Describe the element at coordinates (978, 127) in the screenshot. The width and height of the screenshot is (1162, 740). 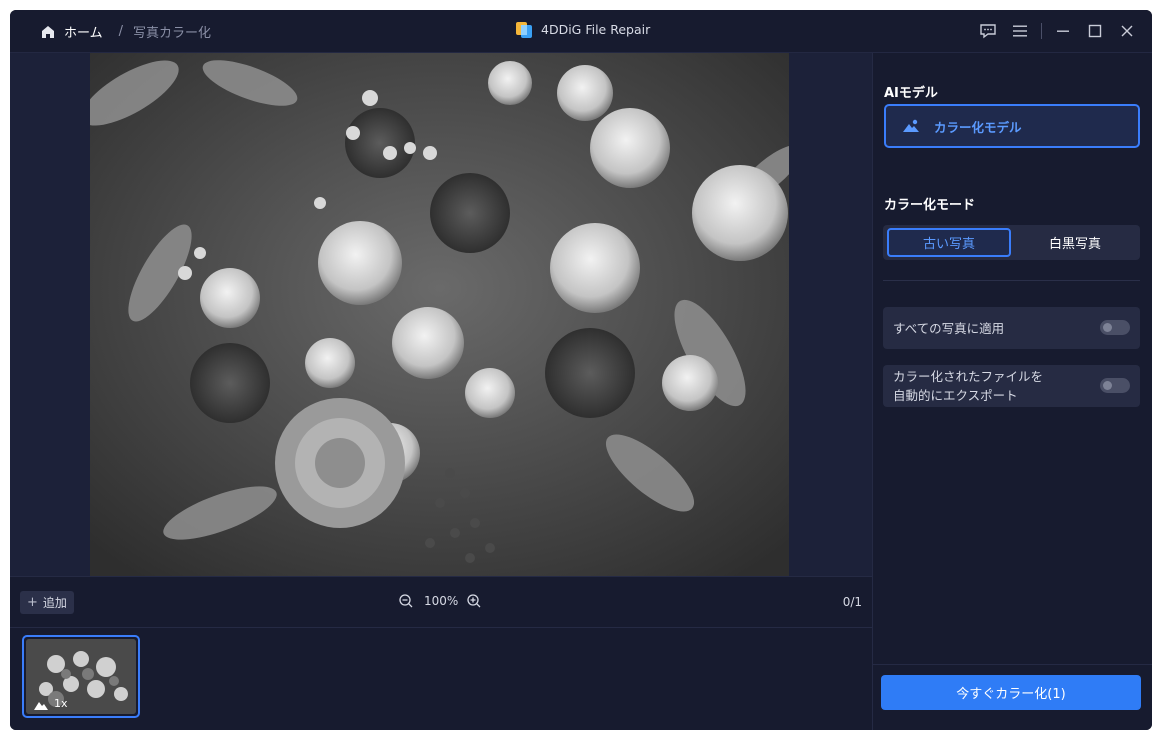
I see `model-card-label: カラー化モデル` at that location.